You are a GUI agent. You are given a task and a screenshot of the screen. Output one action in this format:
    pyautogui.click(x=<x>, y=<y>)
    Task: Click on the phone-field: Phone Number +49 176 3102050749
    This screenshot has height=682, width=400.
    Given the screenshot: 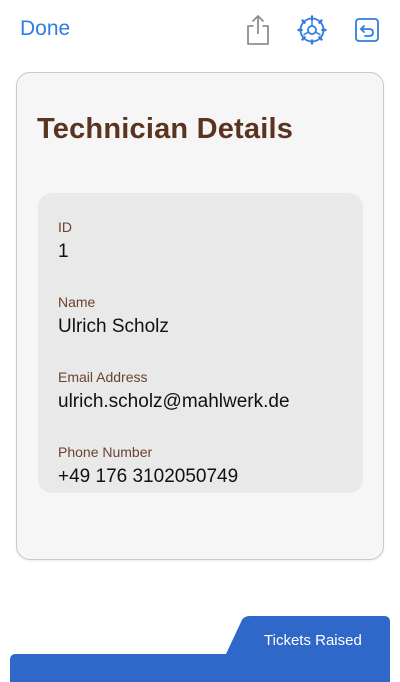 What is the action you would take?
    pyautogui.click(x=148, y=466)
    